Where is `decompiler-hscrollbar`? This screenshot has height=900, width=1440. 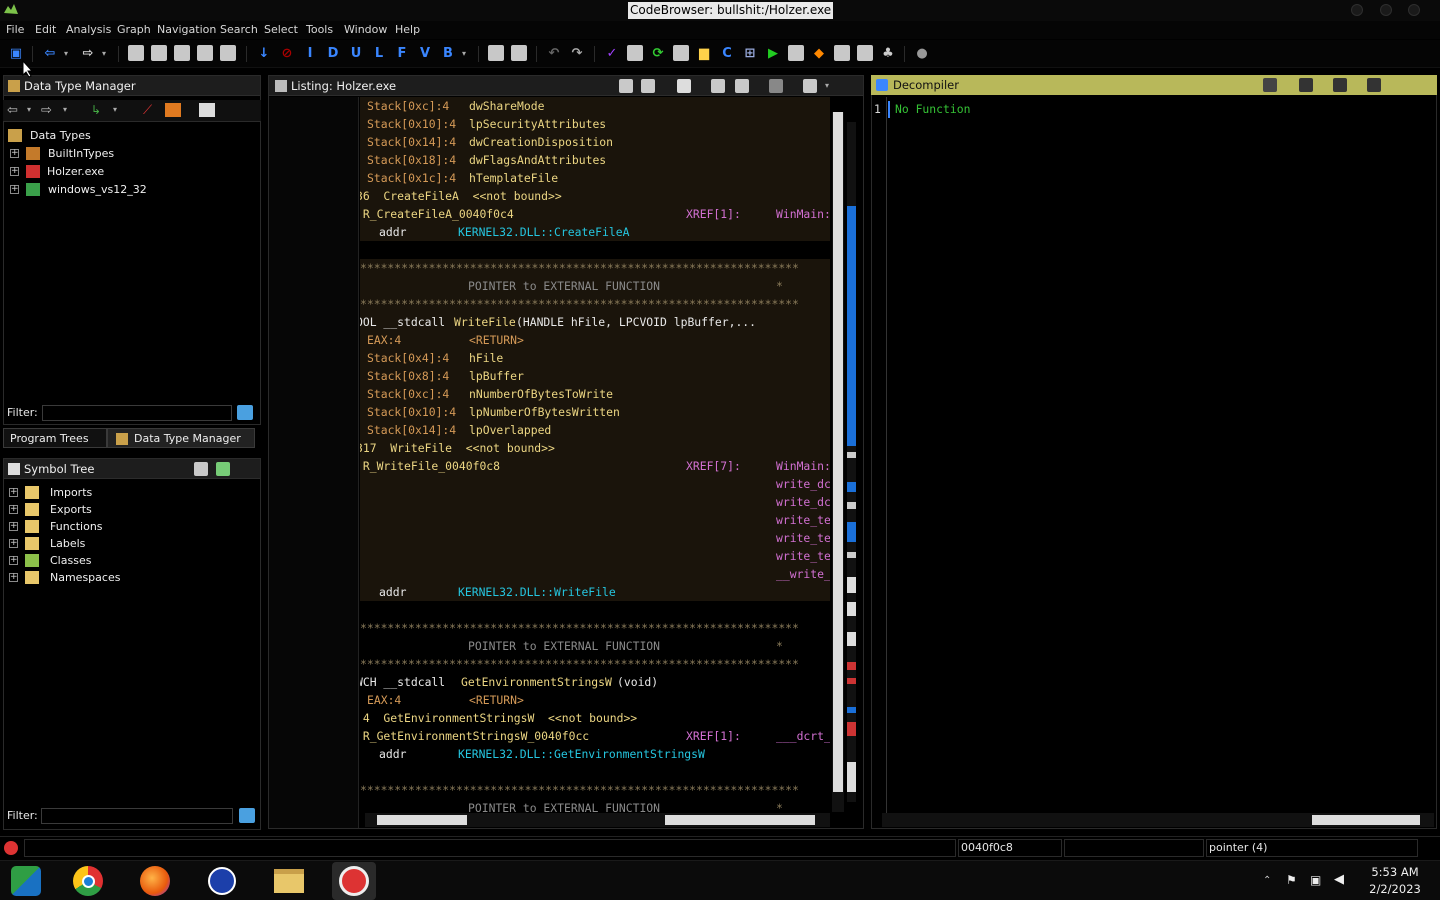
decompiler-hscrollbar is located at coordinates (1158, 820).